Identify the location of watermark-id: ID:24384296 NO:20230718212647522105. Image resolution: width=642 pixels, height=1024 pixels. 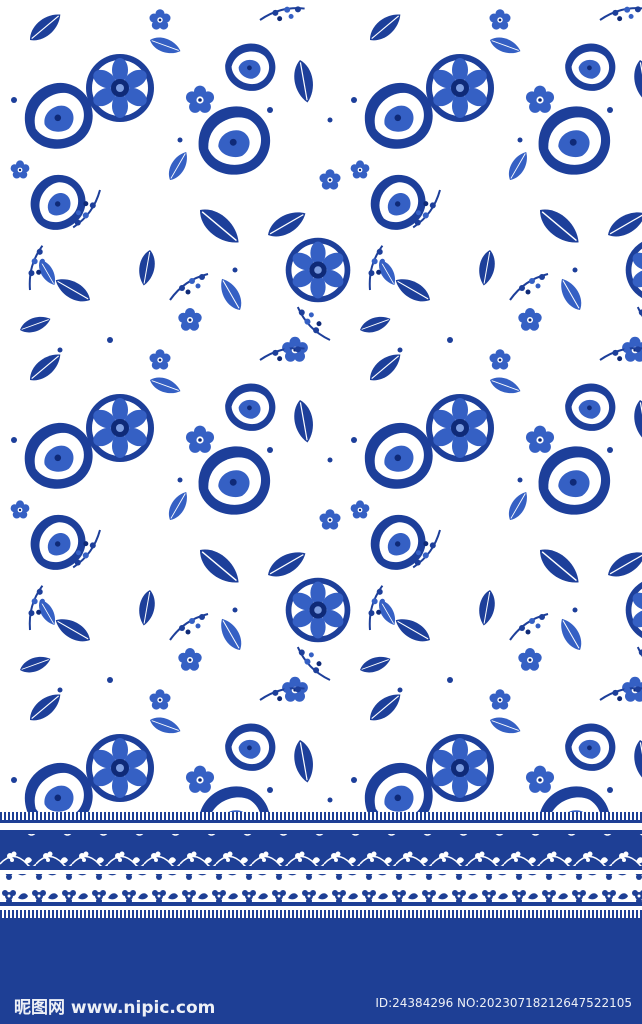
(503, 1005).